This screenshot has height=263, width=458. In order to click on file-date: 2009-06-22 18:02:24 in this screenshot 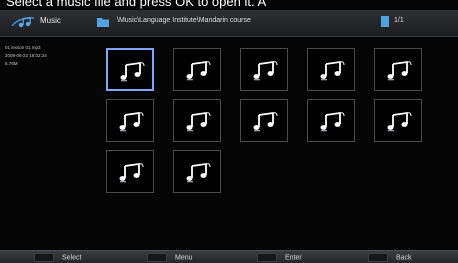, I will do `click(26, 55)`.